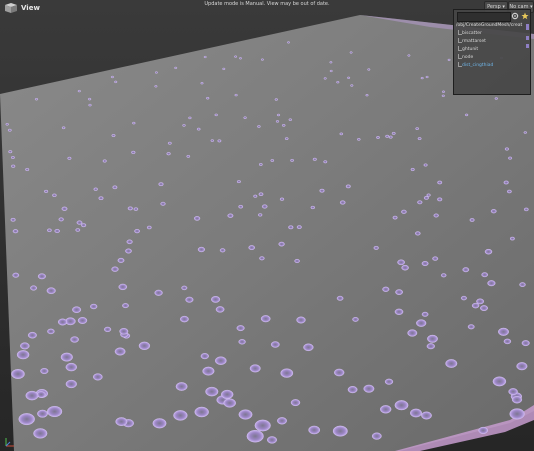 The width and height of the screenshot is (534, 451). Describe the element at coordinates (491, 42) in the screenshot. I see `tree-item: rmattarset` at that location.